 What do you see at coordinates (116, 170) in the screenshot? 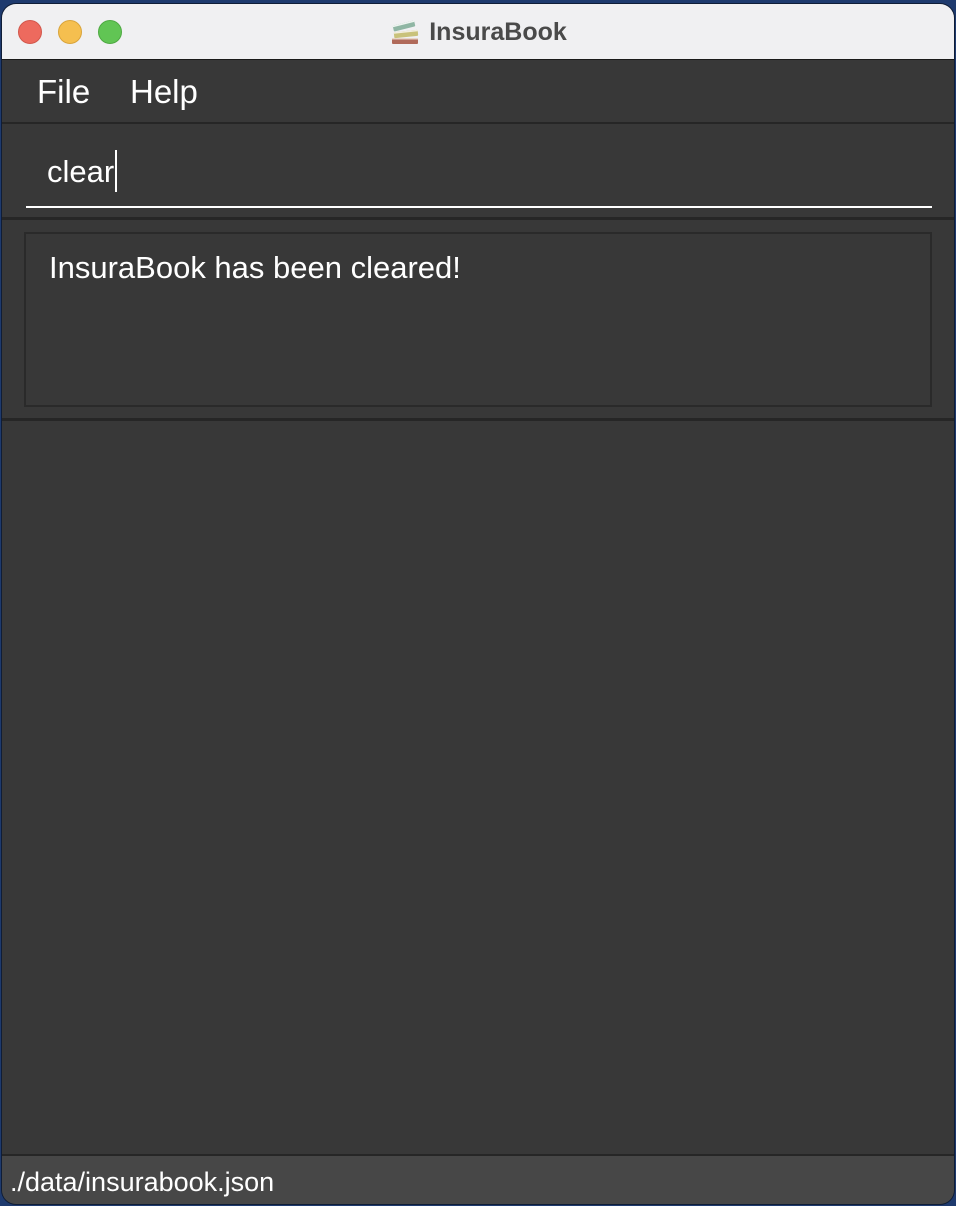
I see `text-caret` at bounding box center [116, 170].